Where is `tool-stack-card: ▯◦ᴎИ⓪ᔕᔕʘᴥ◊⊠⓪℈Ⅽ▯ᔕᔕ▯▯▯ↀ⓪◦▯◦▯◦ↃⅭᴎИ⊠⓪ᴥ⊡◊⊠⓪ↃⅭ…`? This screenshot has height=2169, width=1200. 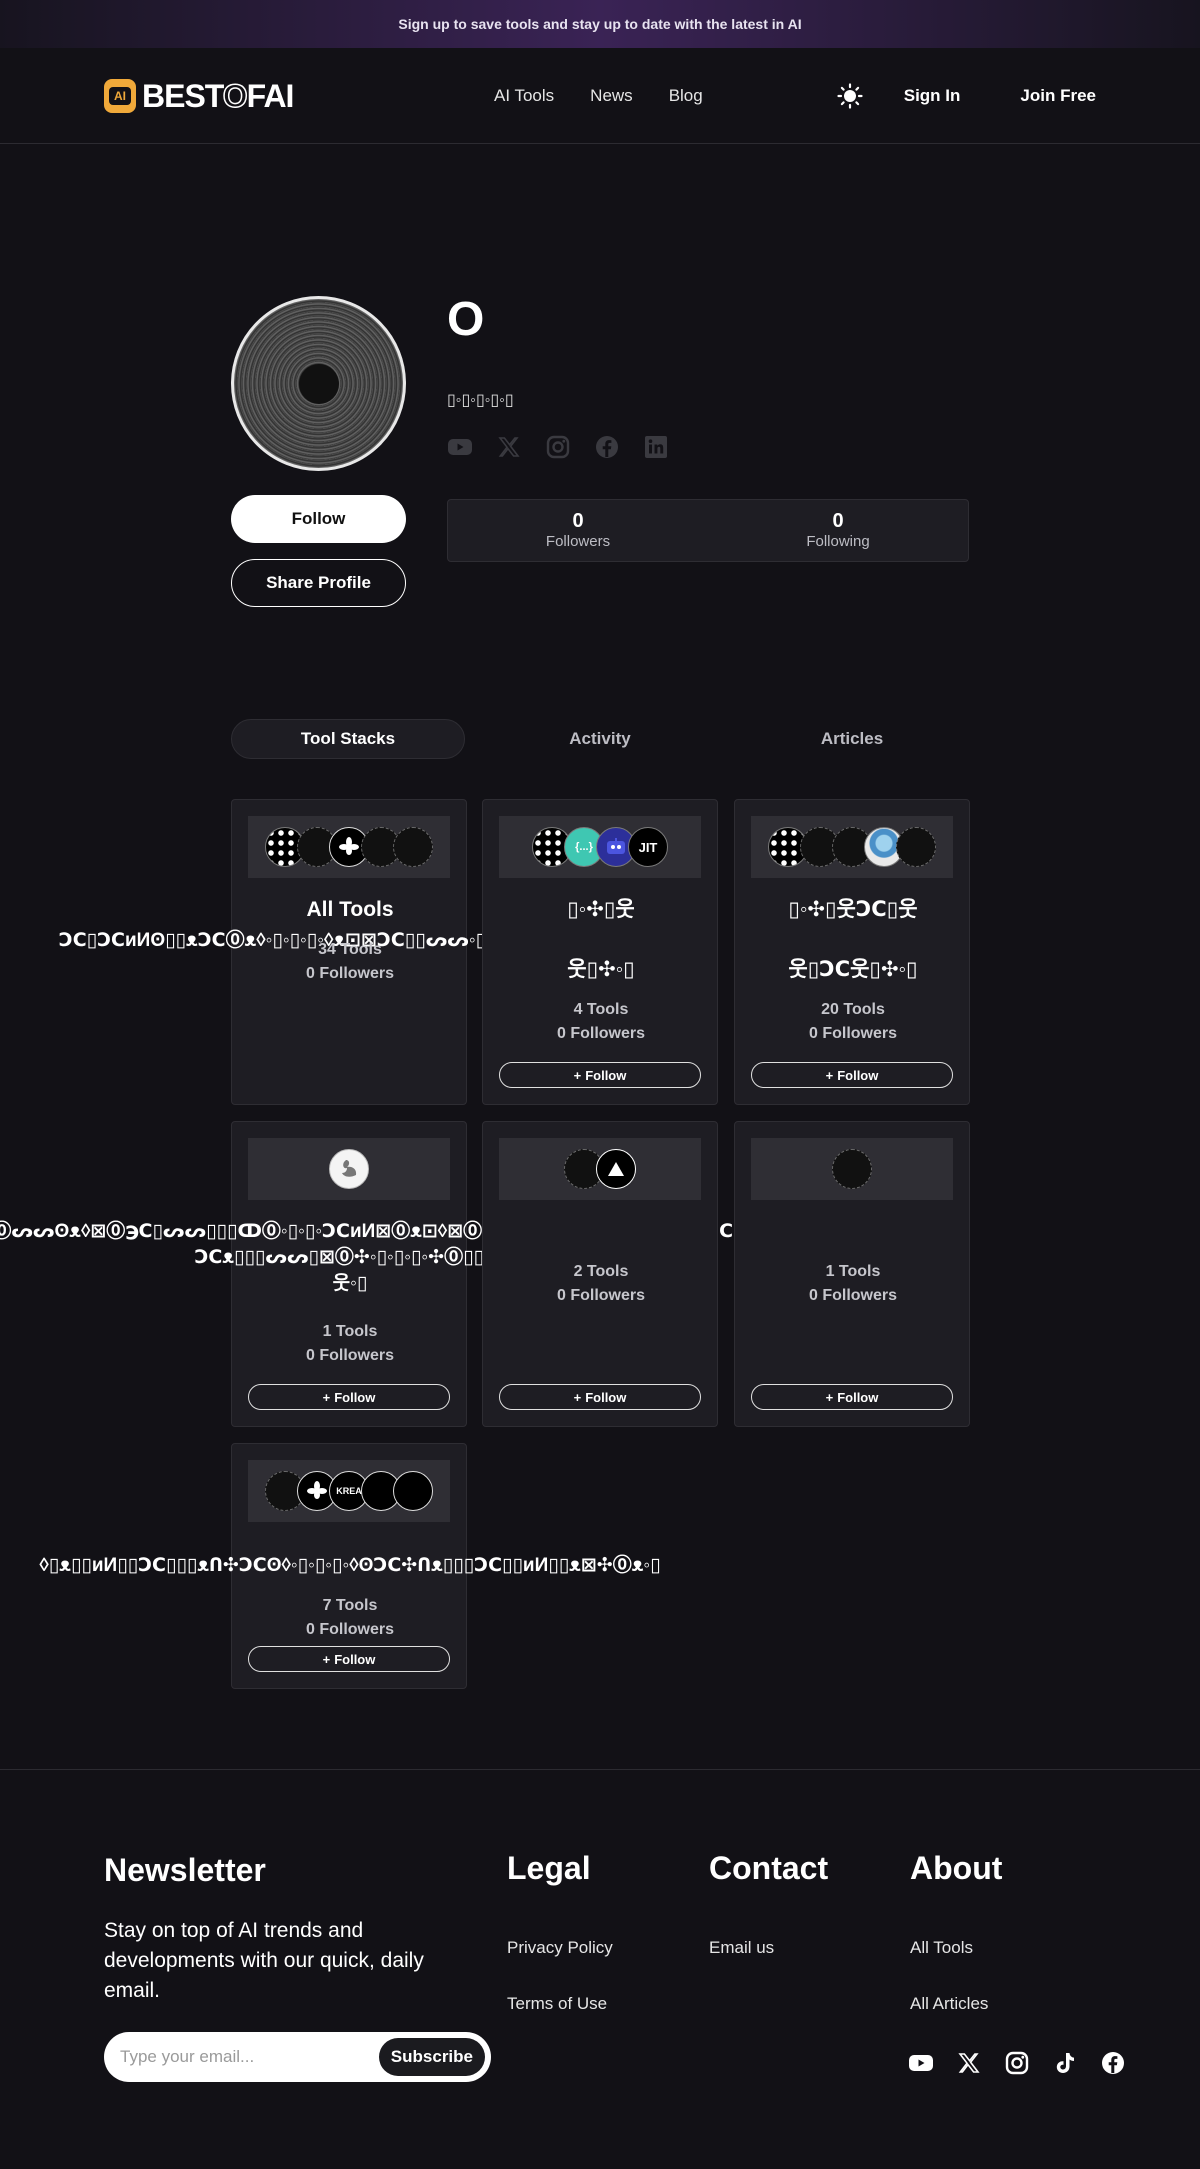
tool-stack-card: ▯◦ᴎИ⓪ᔕᔕʘᴥ◊⊠⓪℈Ⅽ▯ᔕᔕ▯▯▯ↀ⓪◦▯◦▯◦ↃⅭᴎИ⊠⓪ᴥ⊡◊⊠⓪ↃⅭ… is located at coordinates (375, 1274).